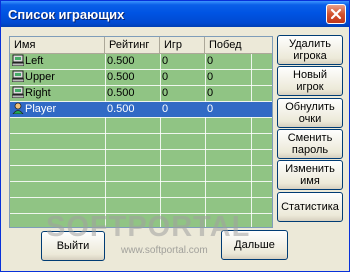  What do you see at coordinates (148, 227) in the screenshot?
I see `watermark-brand: SOFTPORTAL` at bounding box center [148, 227].